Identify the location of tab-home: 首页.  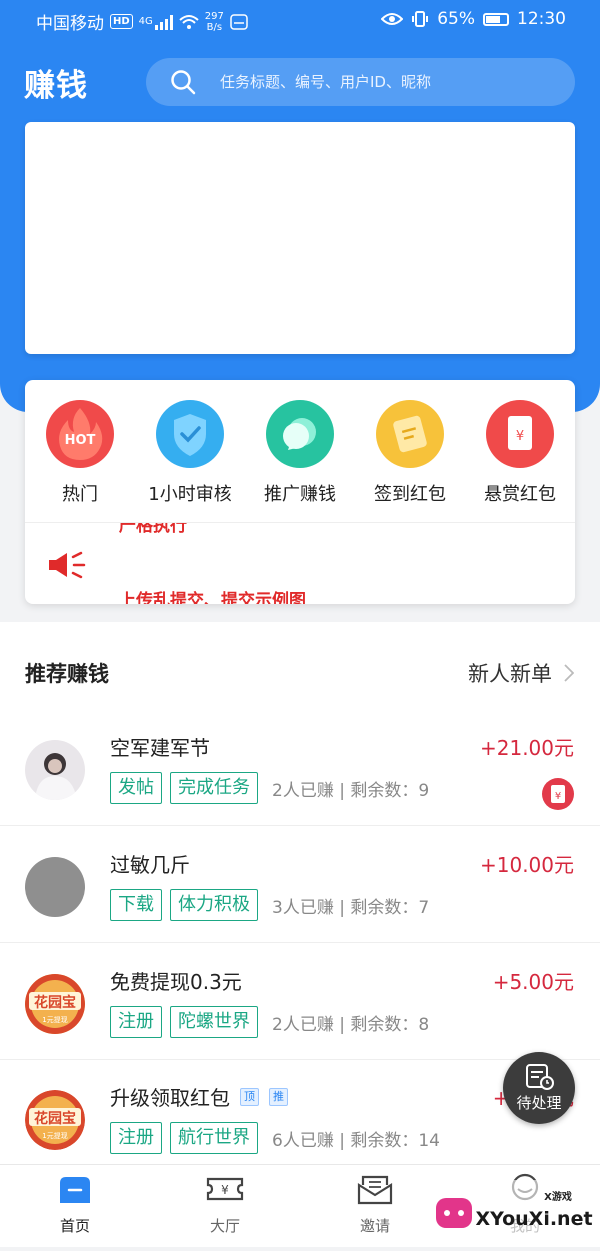
(75, 1204).